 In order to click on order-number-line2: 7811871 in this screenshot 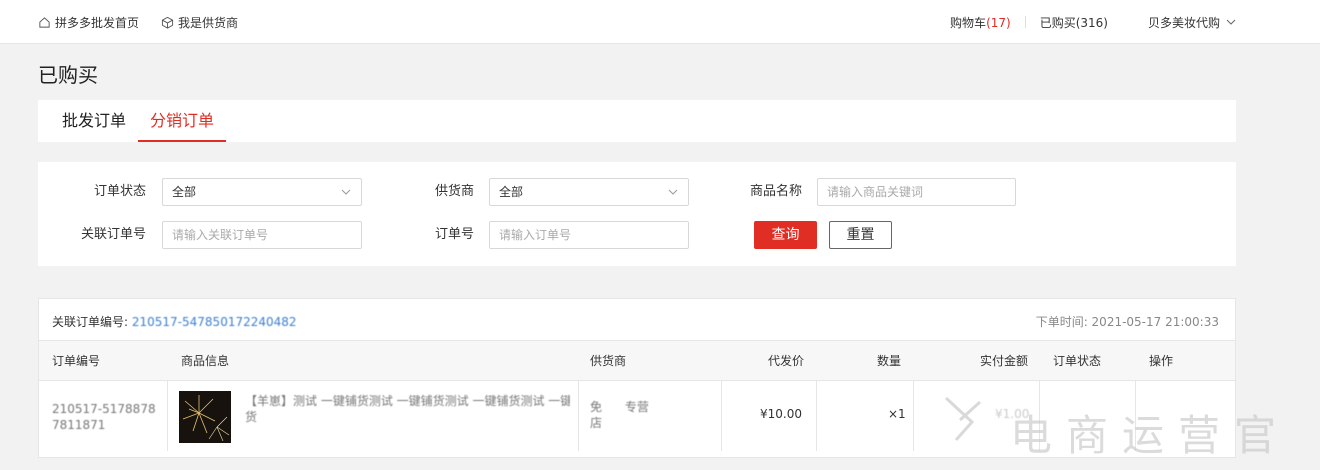, I will do `click(79, 425)`.